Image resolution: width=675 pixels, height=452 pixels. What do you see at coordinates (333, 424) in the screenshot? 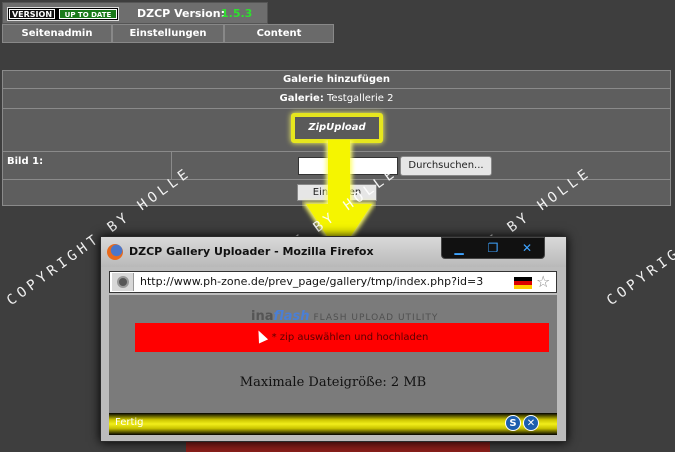
I see `status-bar: Fertig S ✕` at bounding box center [333, 424].